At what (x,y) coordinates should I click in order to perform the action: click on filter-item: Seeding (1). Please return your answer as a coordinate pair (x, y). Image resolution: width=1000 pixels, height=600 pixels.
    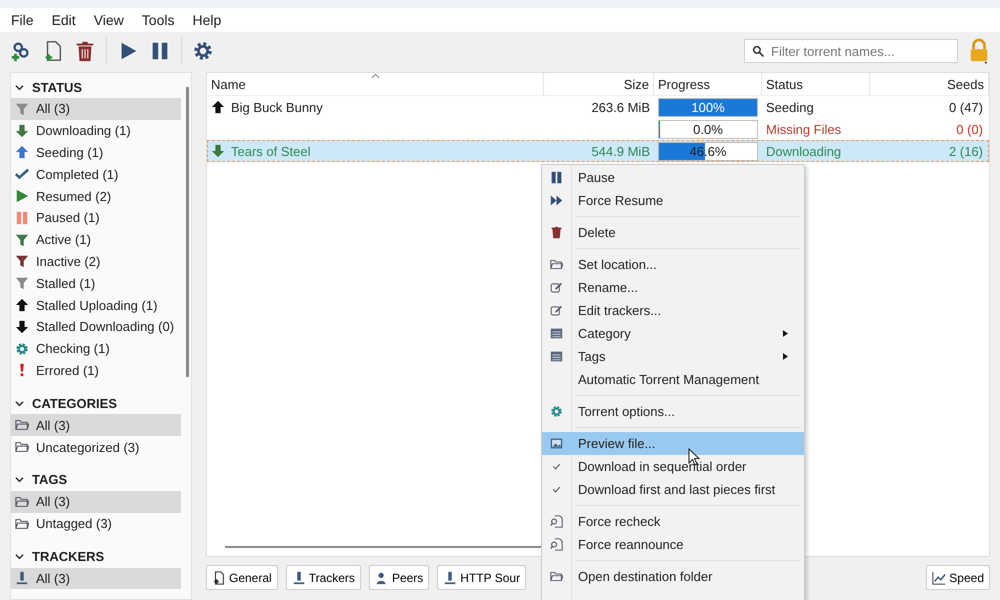
    Looking at the image, I should click on (96, 153).